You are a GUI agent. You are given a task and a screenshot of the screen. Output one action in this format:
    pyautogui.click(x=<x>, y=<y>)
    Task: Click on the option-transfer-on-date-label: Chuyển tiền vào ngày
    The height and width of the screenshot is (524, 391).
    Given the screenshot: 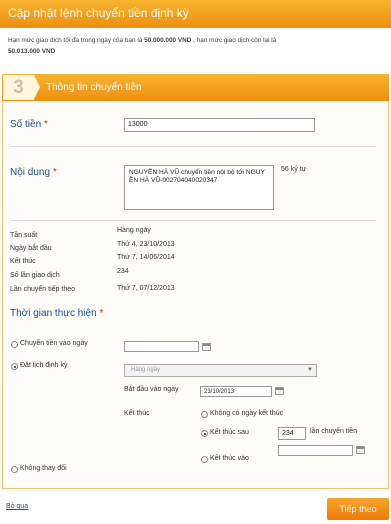 What is the action you would take?
    pyautogui.click(x=54, y=343)
    